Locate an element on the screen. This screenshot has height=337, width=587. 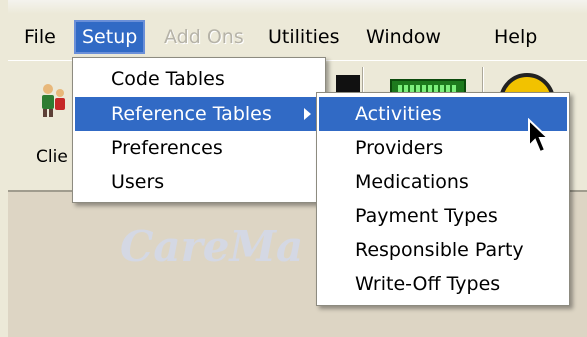
clients-button-label: Clie is located at coordinates (52, 157).